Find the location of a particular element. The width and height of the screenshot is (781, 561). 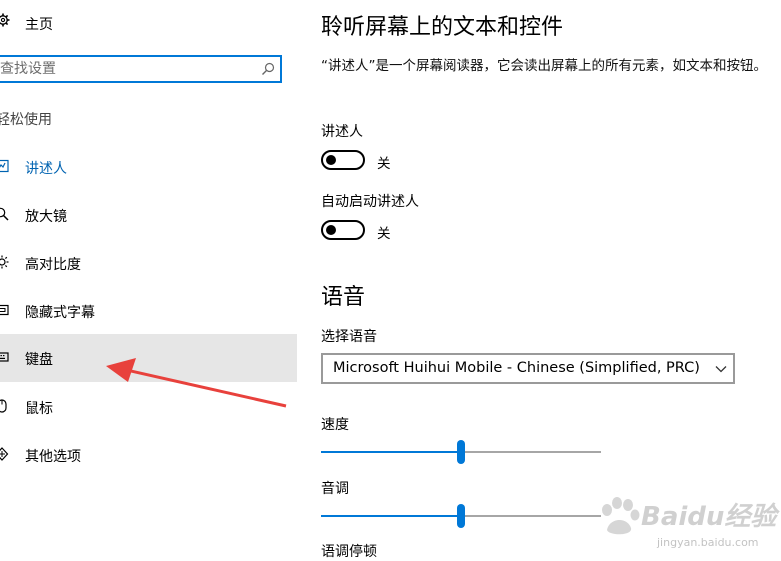

speed-label: 速度 is located at coordinates (335, 425).